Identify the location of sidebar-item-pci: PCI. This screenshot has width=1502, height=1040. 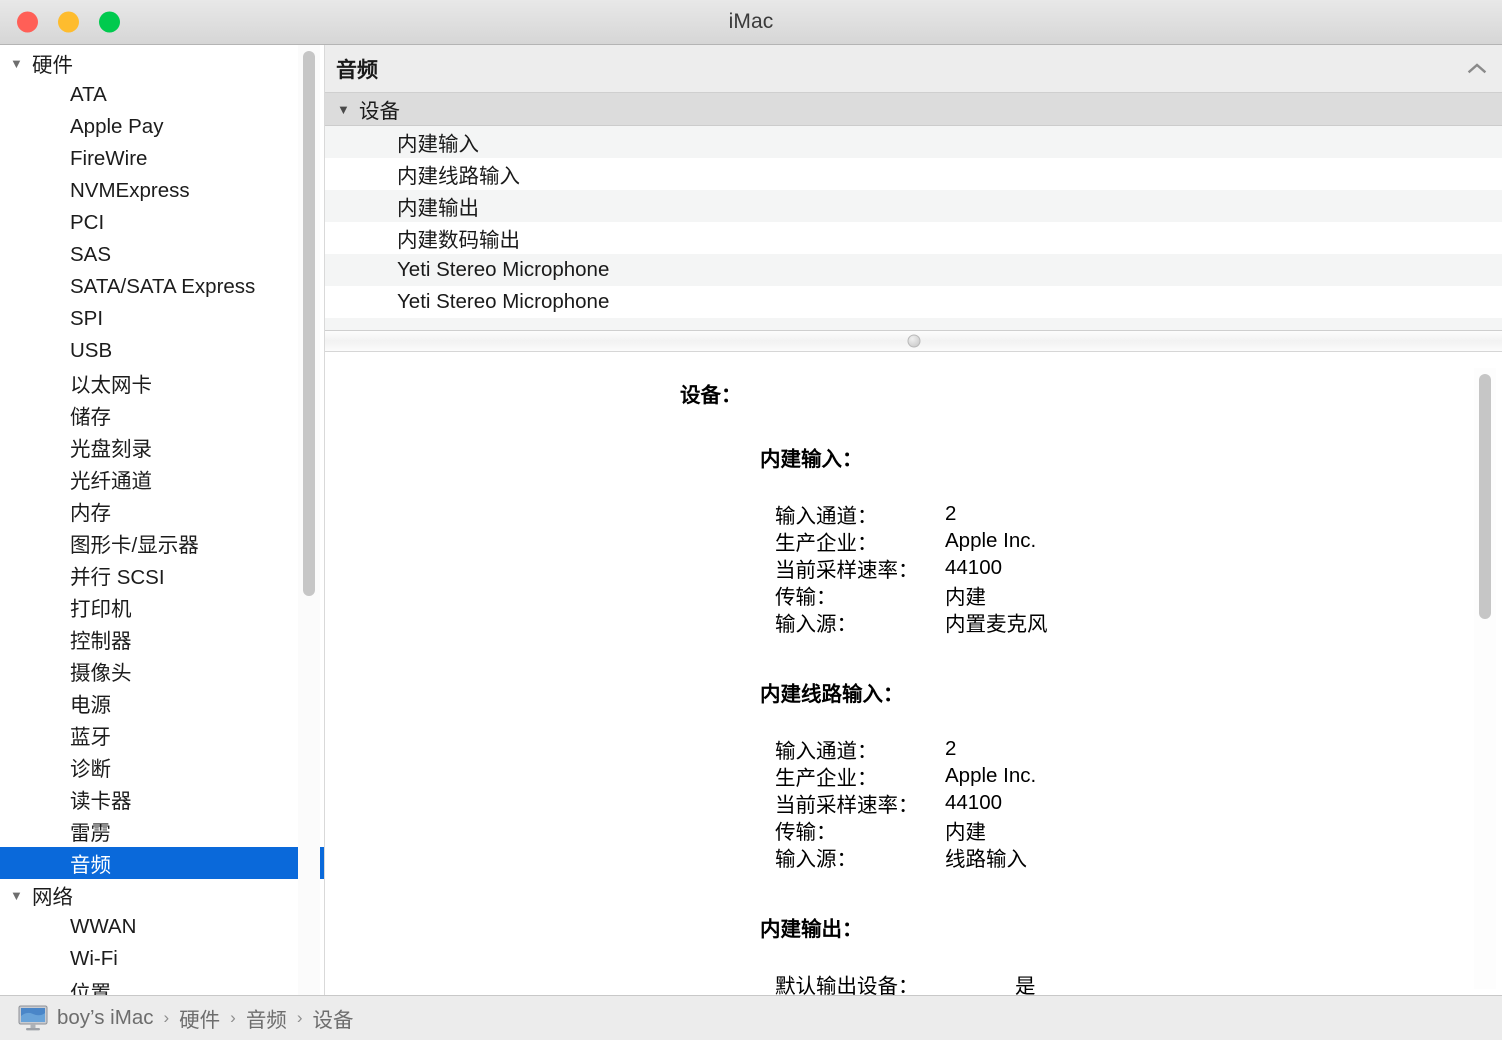
(162, 223).